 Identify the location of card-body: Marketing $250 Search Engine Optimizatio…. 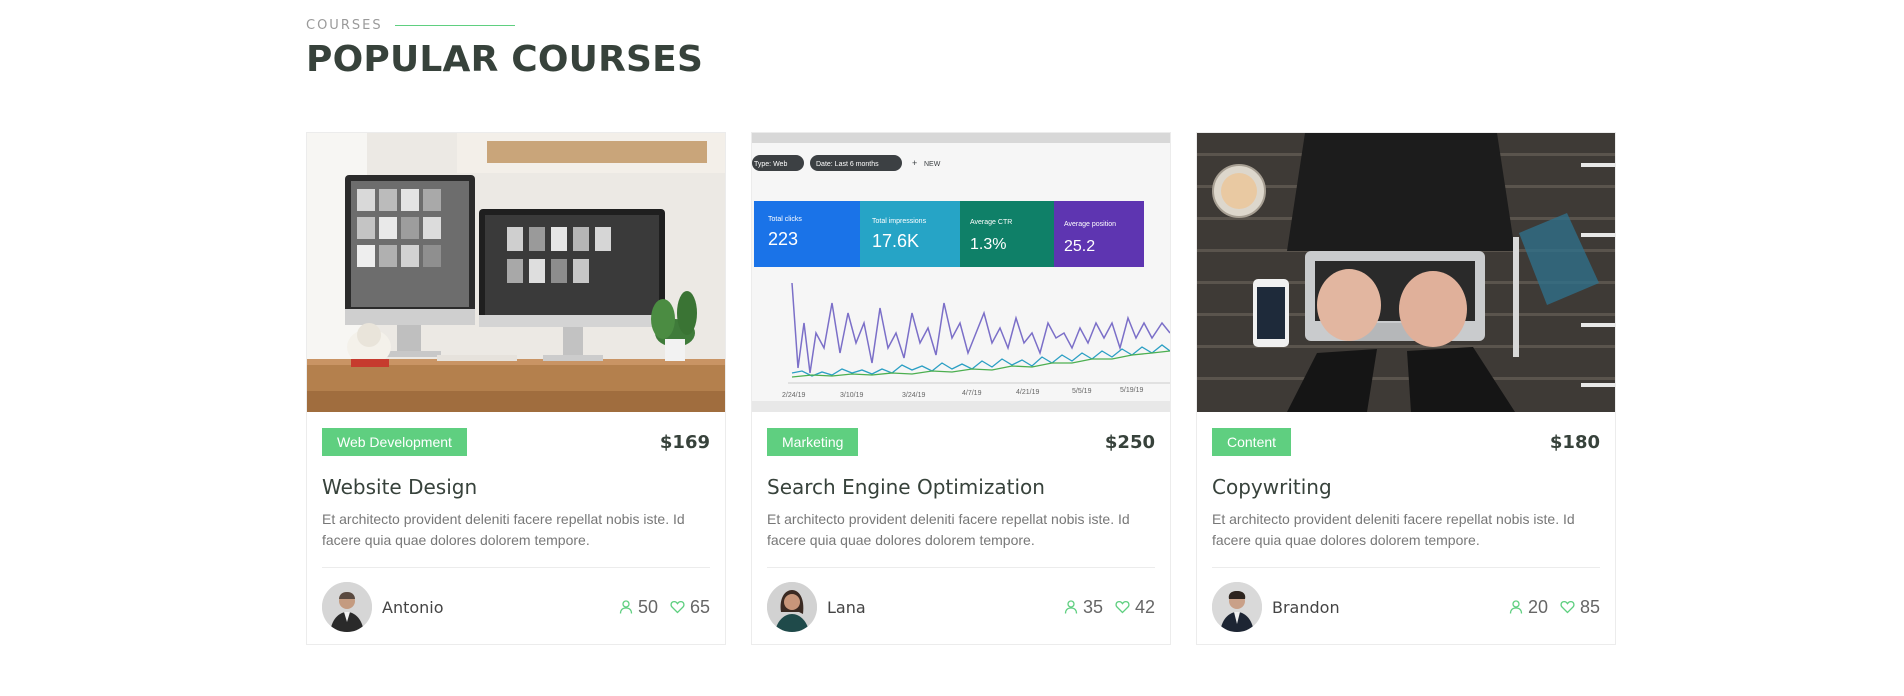
(961, 522).